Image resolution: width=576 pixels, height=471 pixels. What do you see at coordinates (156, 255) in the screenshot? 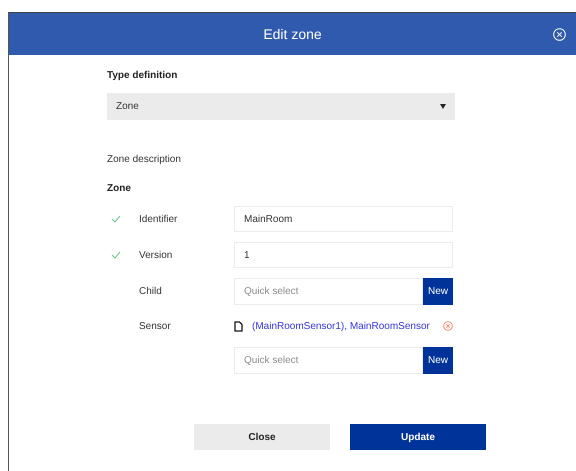
I see `field-label: Version` at bounding box center [156, 255].